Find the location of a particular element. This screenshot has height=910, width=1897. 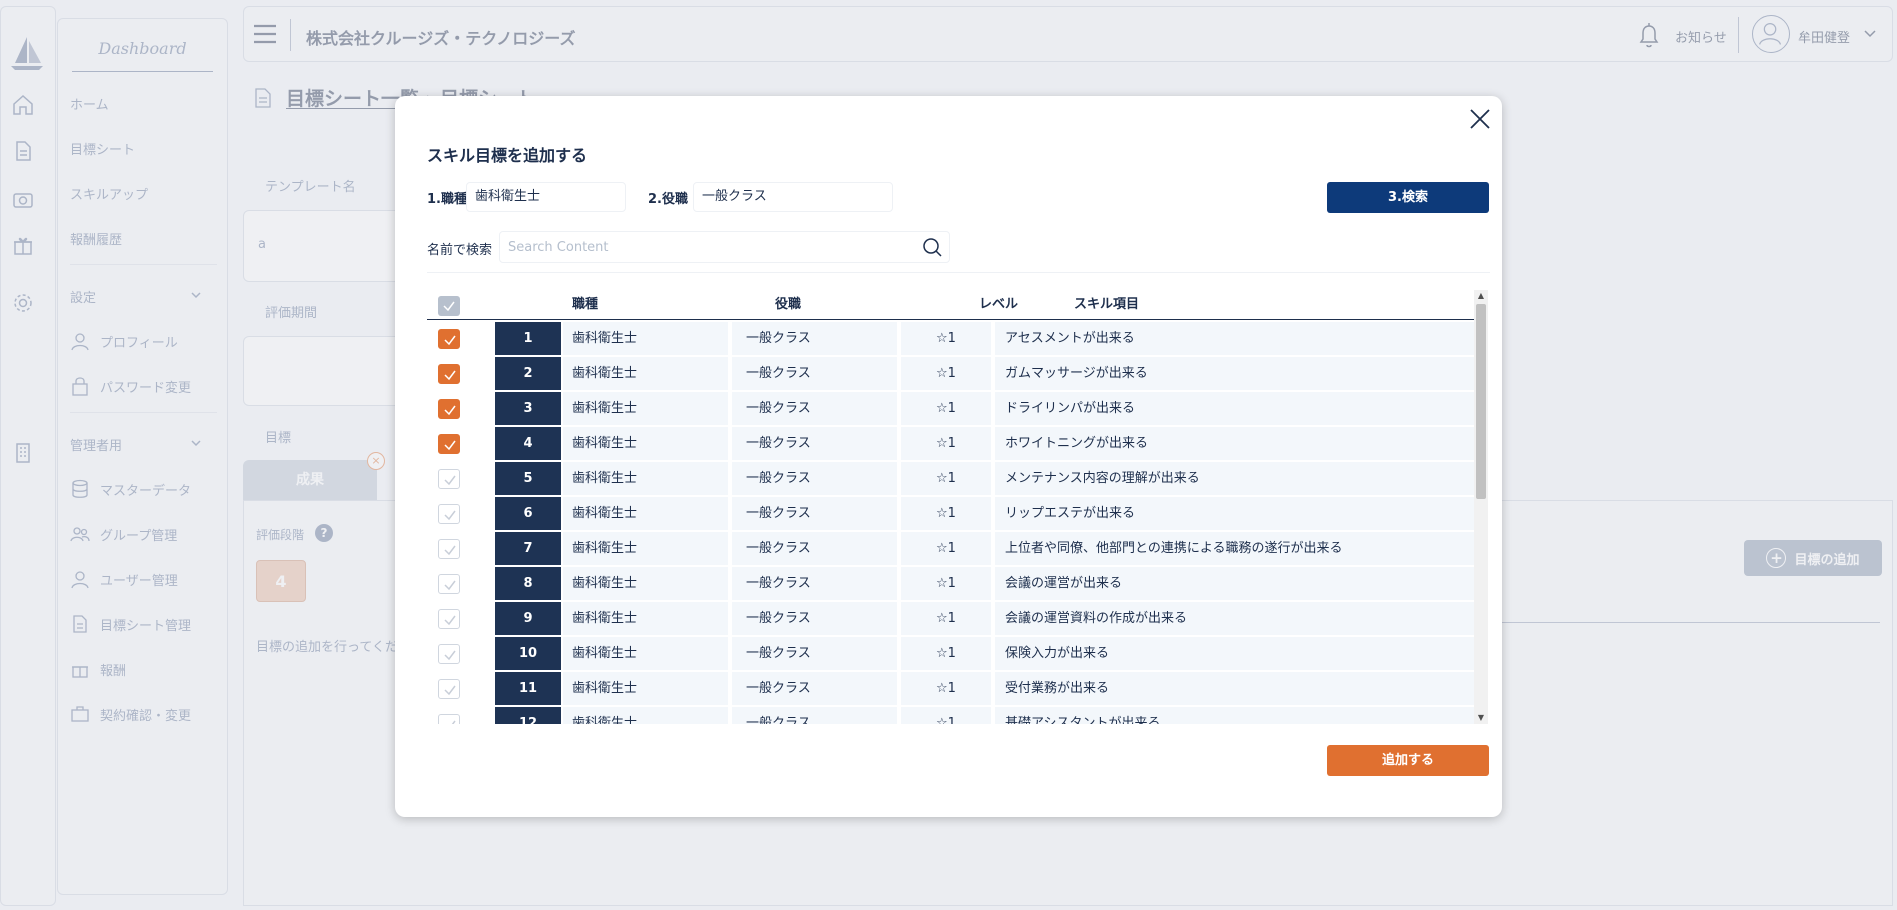

search-icon is located at coordinates (932, 247).